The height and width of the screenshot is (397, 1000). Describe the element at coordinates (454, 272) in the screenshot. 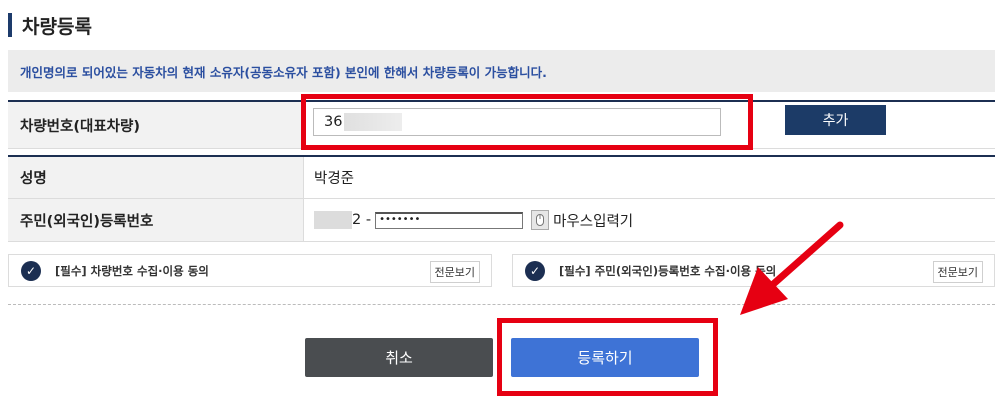

I see `view-full-text-button-vehicle: 전문보기` at that location.